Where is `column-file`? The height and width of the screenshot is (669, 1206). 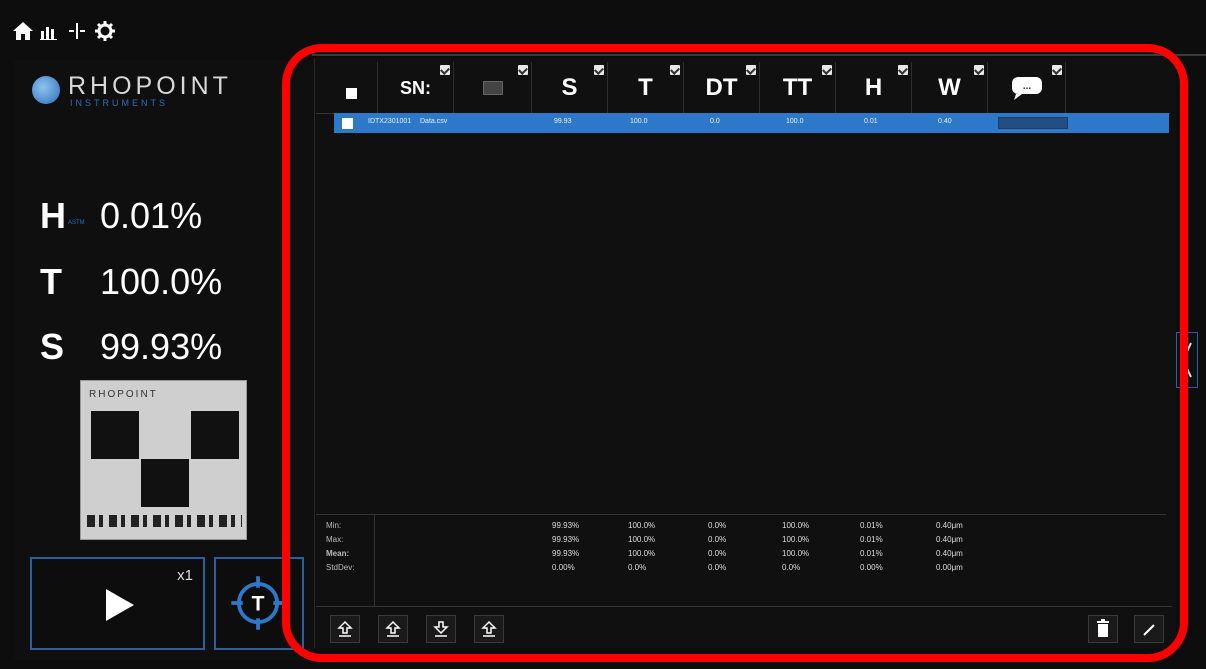 column-file is located at coordinates (493, 88).